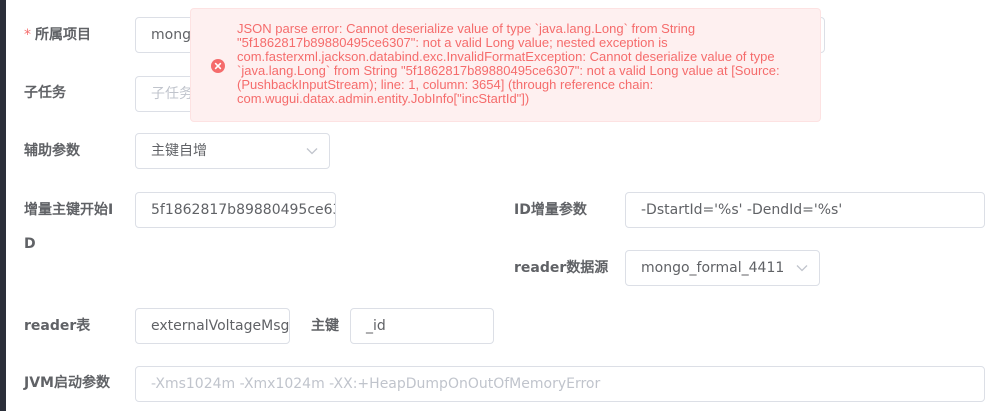 This screenshot has width=996, height=411. Describe the element at coordinates (30, 244) in the screenshot. I see `inc-start-id-label-line2: D` at that location.